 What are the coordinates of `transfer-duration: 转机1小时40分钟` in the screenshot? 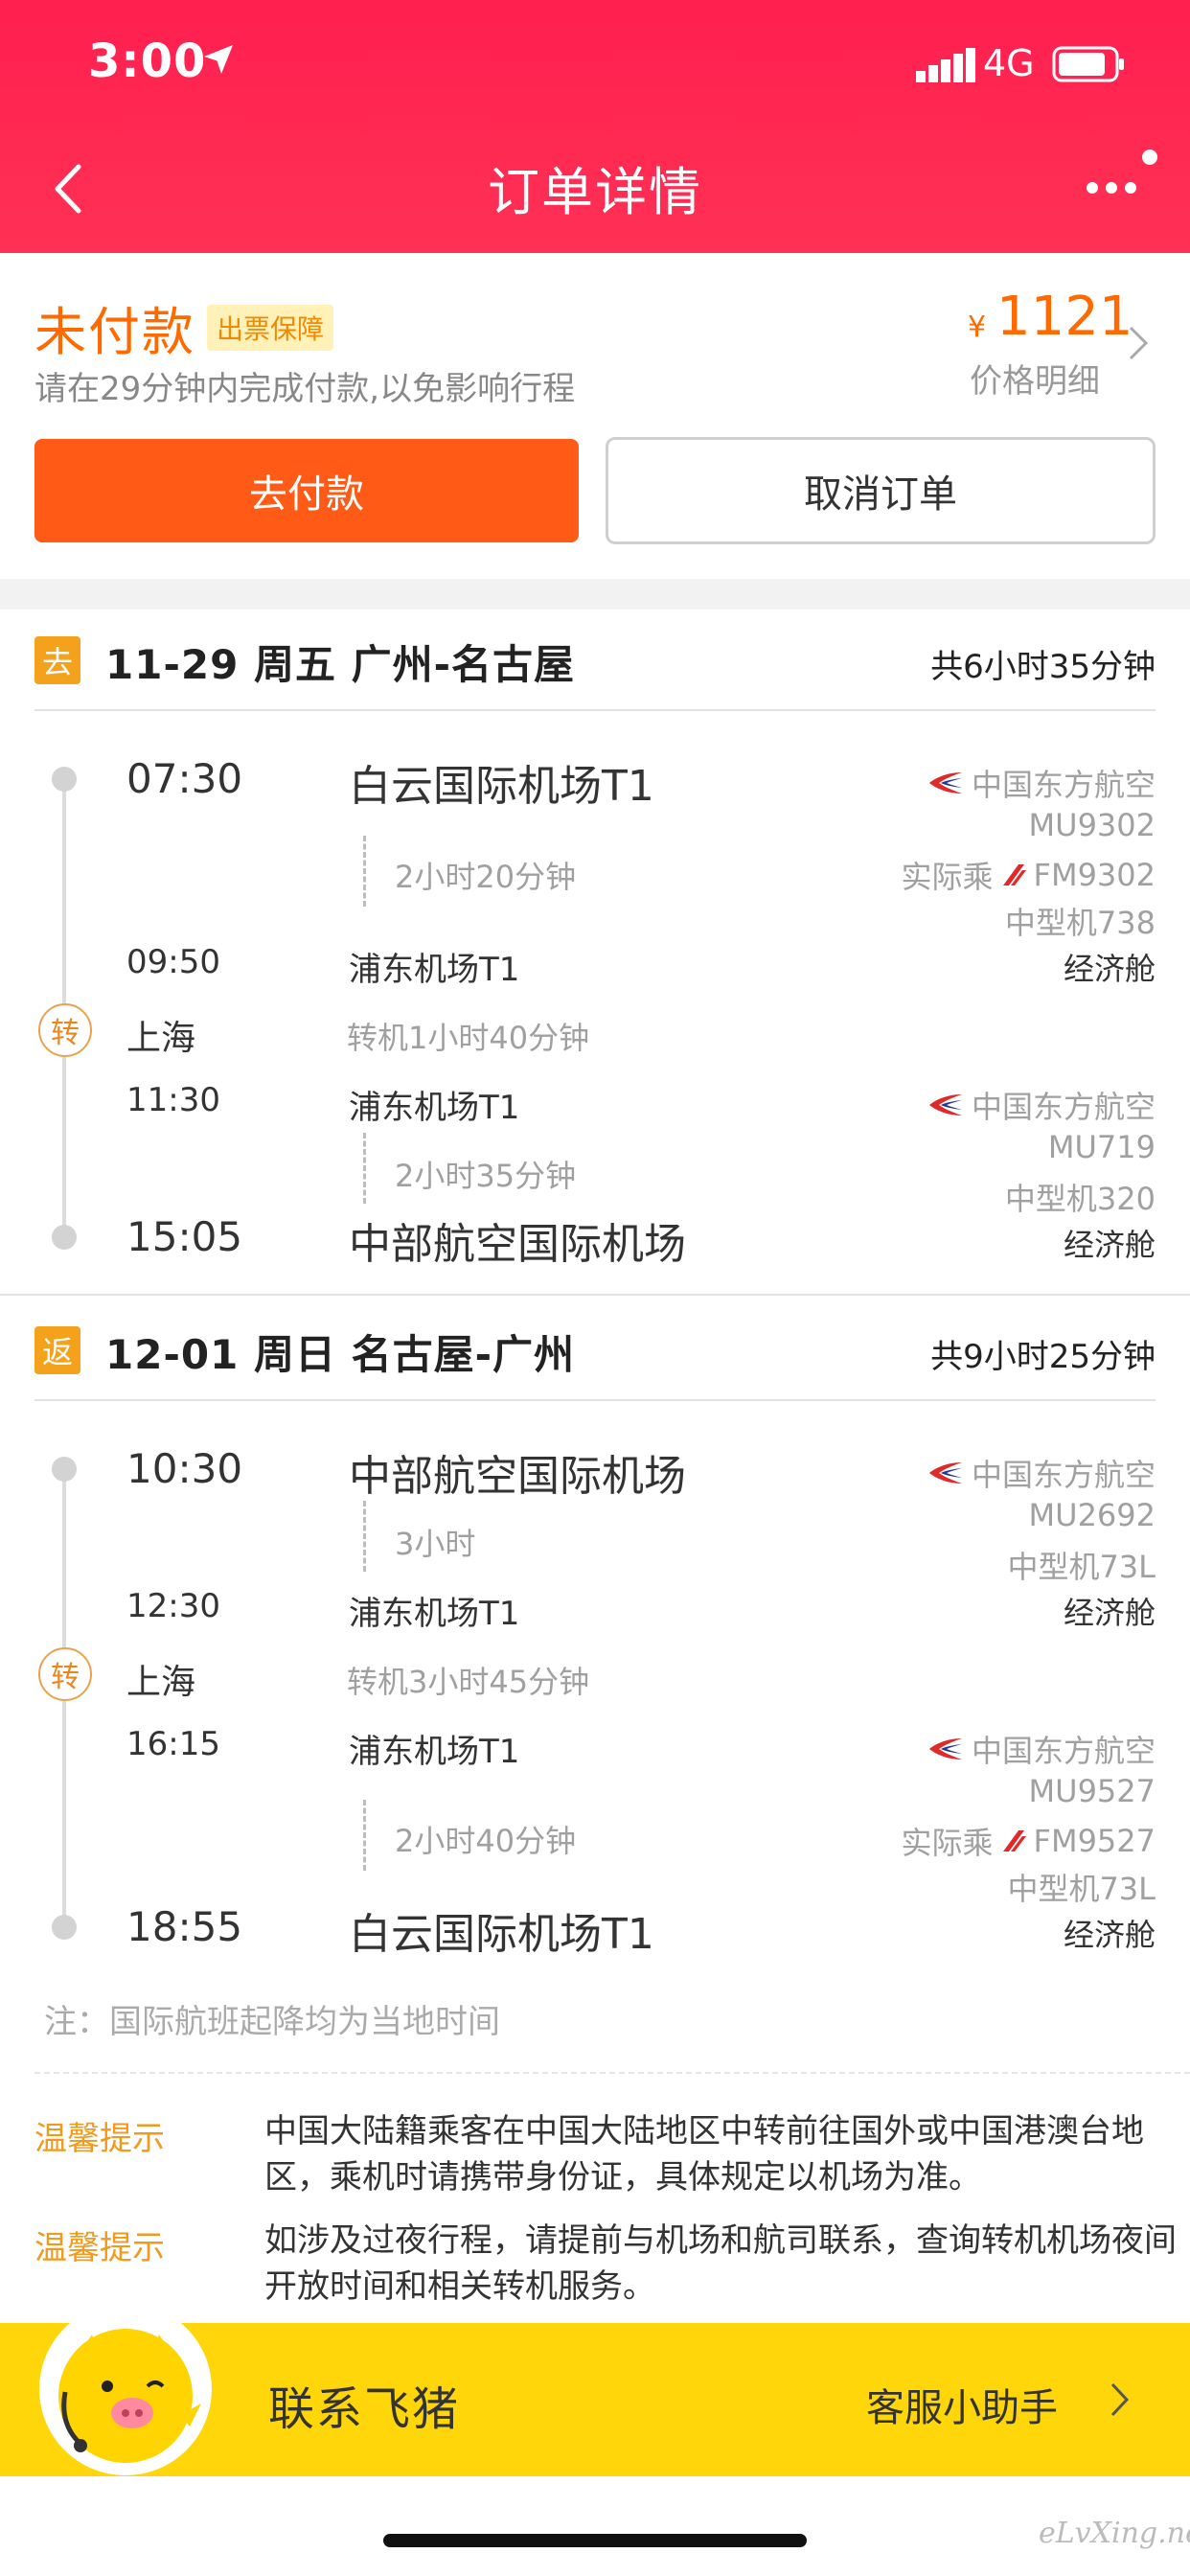 It's located at (468, 1038).